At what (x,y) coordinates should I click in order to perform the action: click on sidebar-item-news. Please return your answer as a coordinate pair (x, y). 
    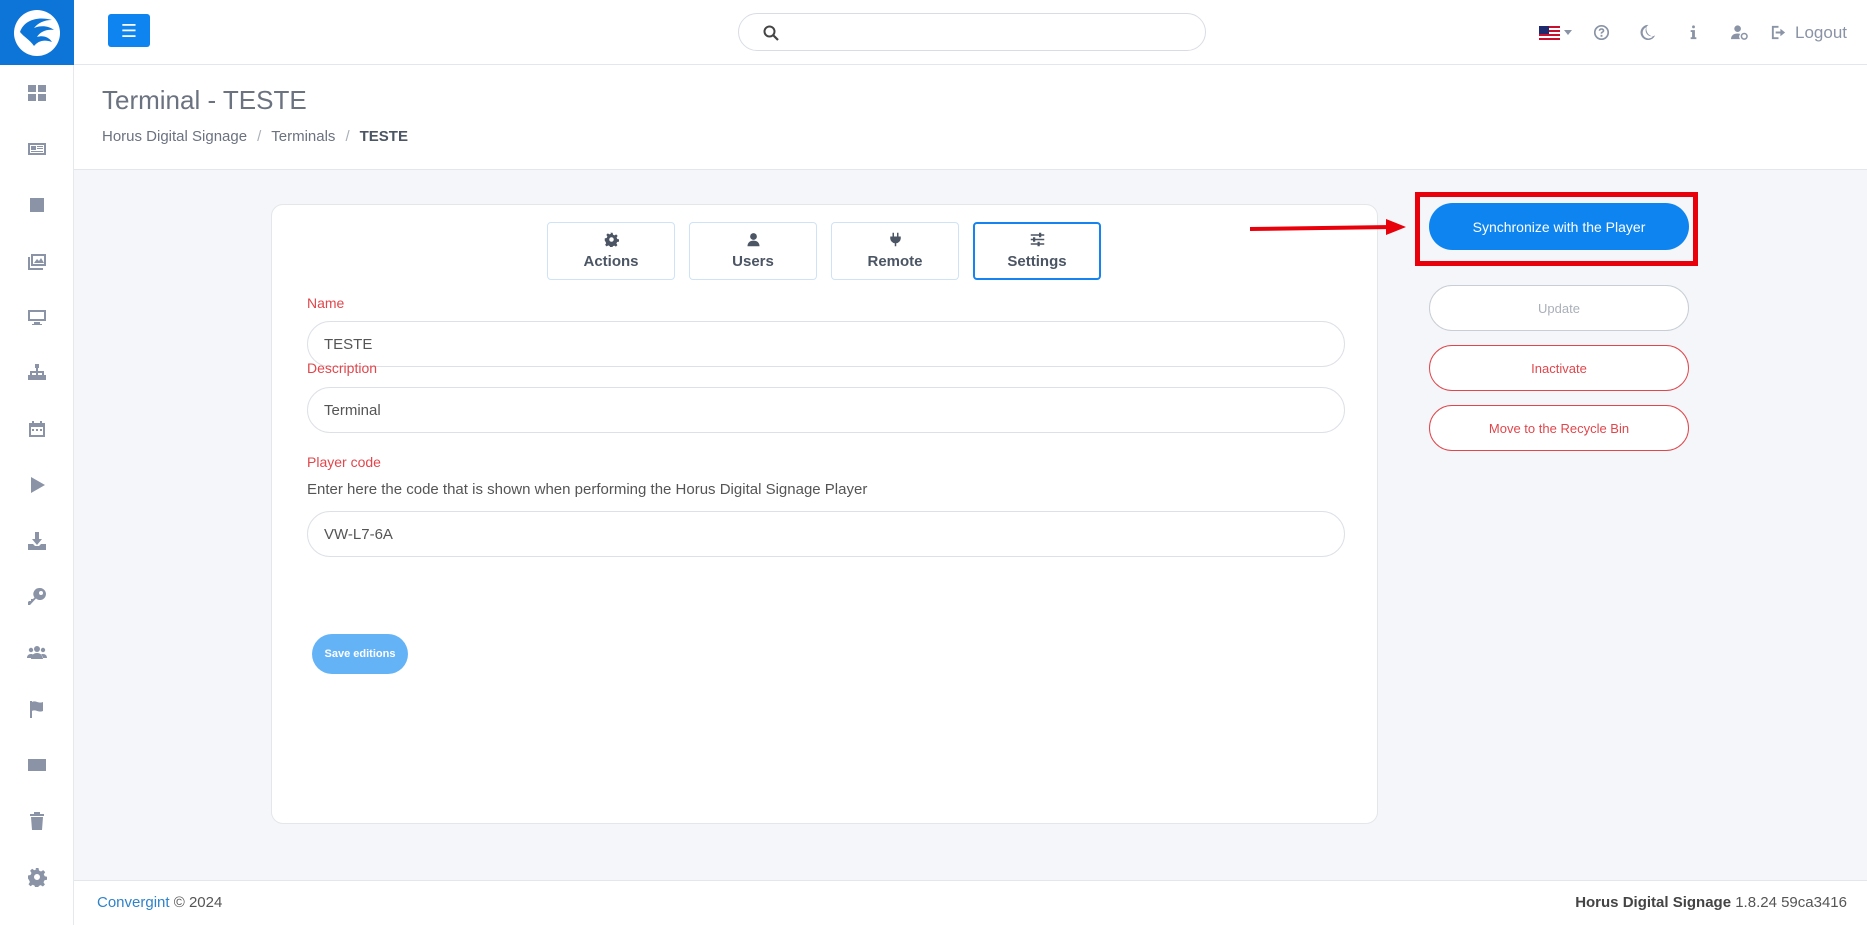
    Looking at the image, I should click on (36, 149).